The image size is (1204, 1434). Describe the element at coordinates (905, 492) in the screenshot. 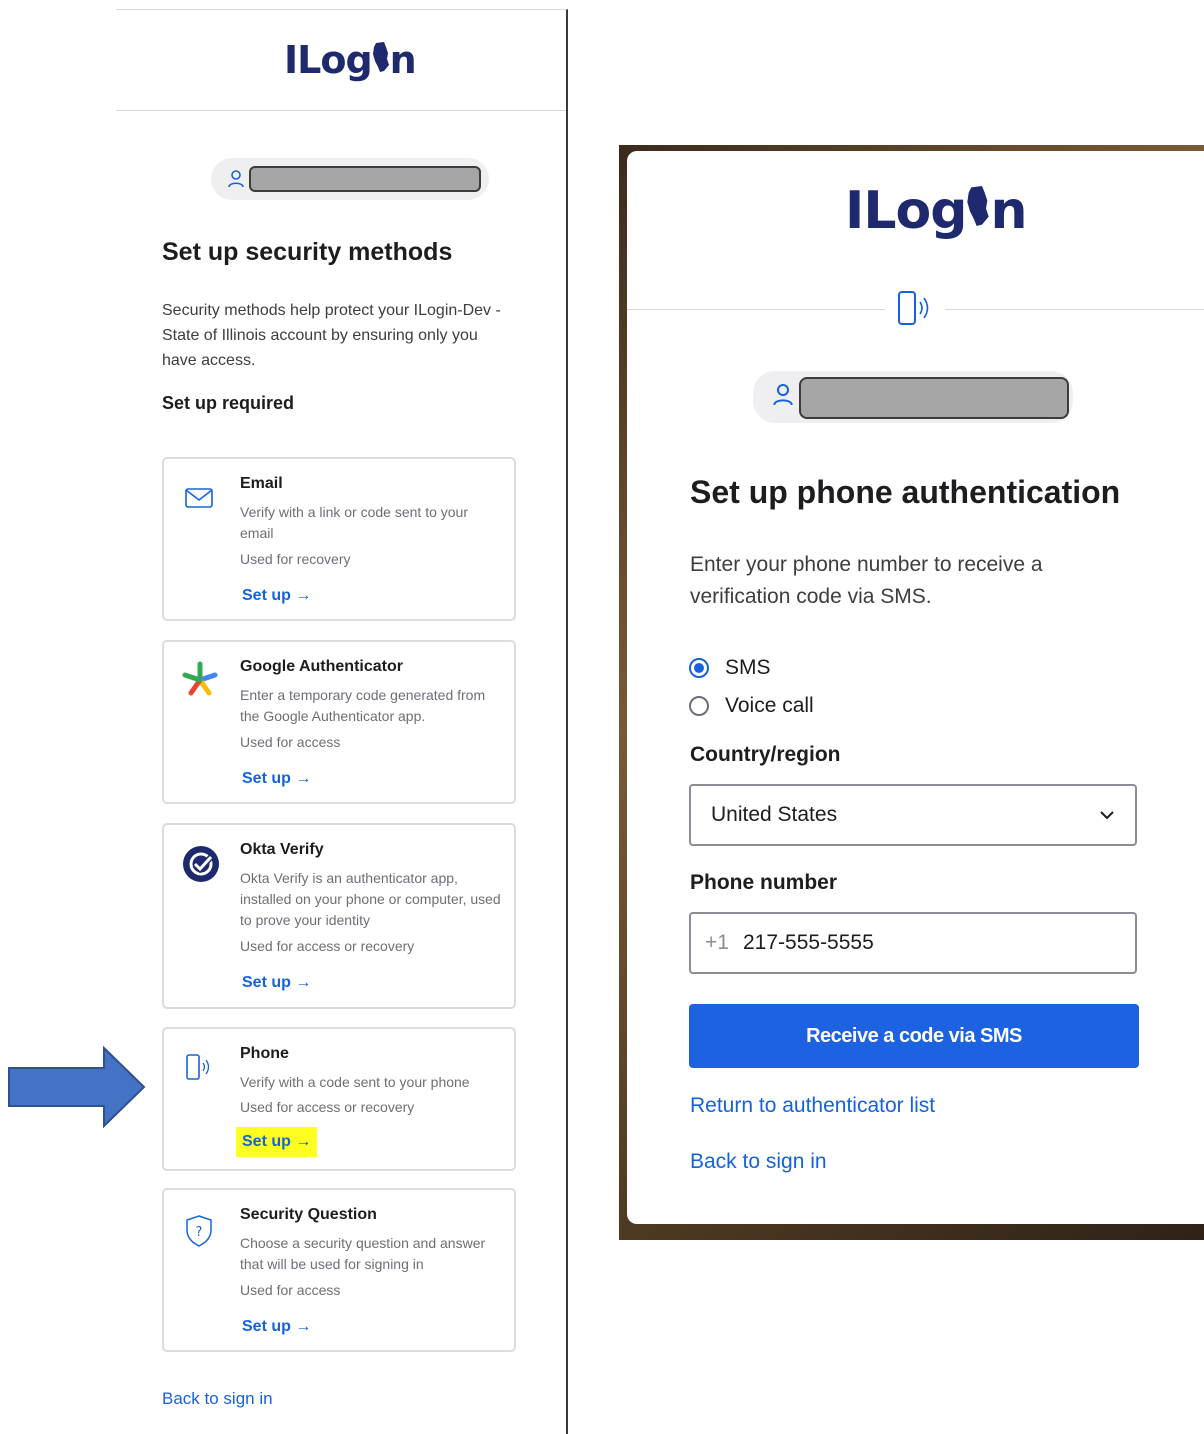

I see `page-title: Set up phone authentication` at that location.